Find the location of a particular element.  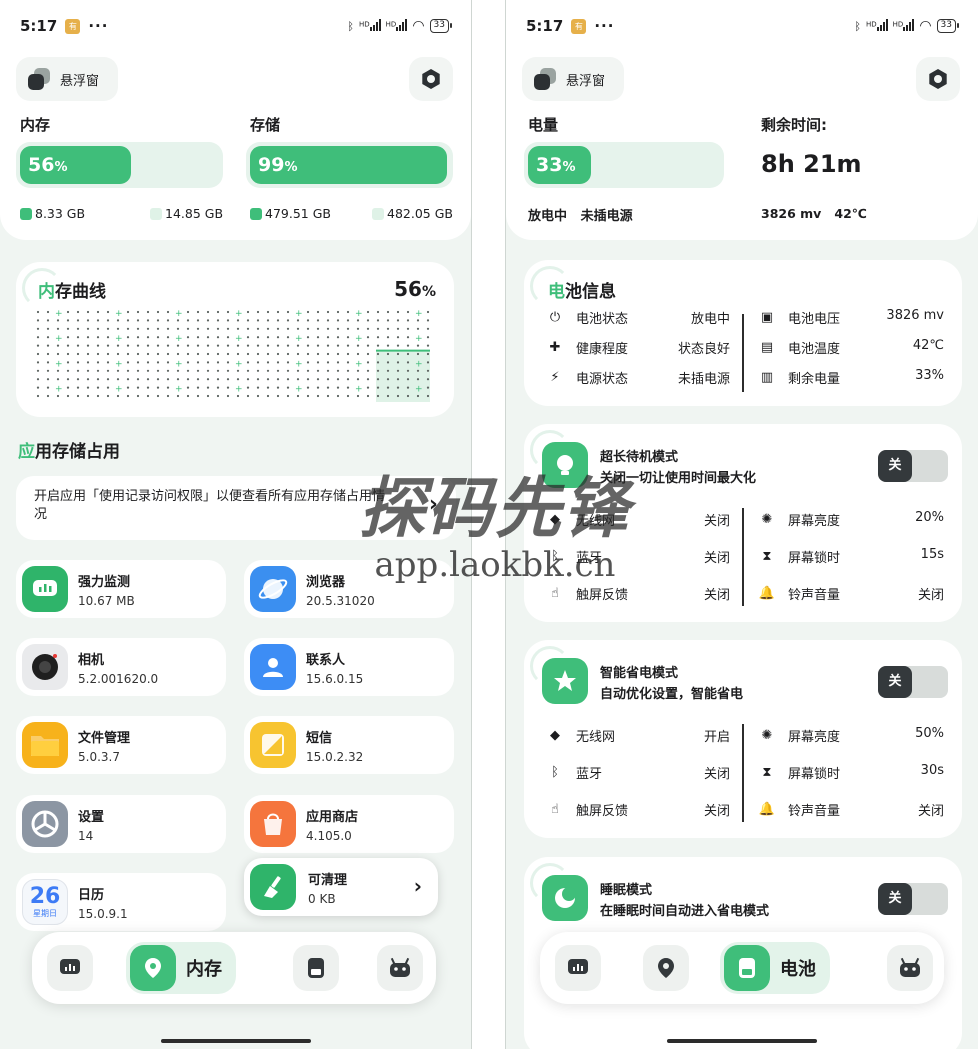

browser-icon is located at coordinates (273, 589).